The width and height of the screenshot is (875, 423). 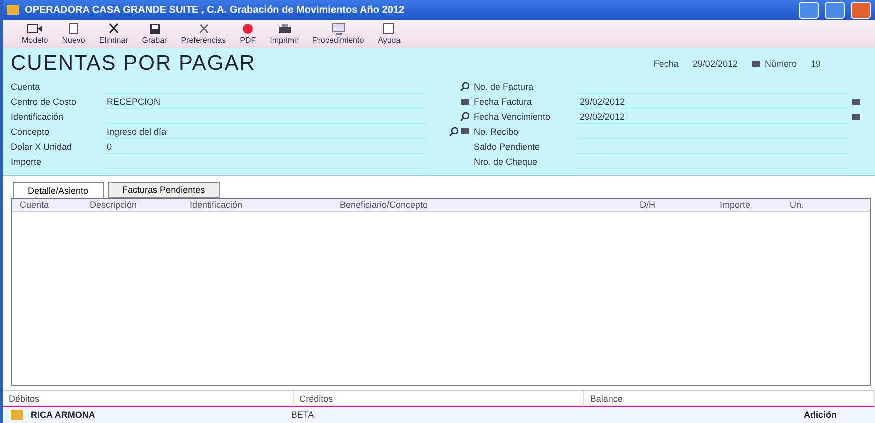 What do you see at coordinates (164, 190) in the screenshot?
I see `tab: Facturas Pendientes` at bounding box center [164, 190].